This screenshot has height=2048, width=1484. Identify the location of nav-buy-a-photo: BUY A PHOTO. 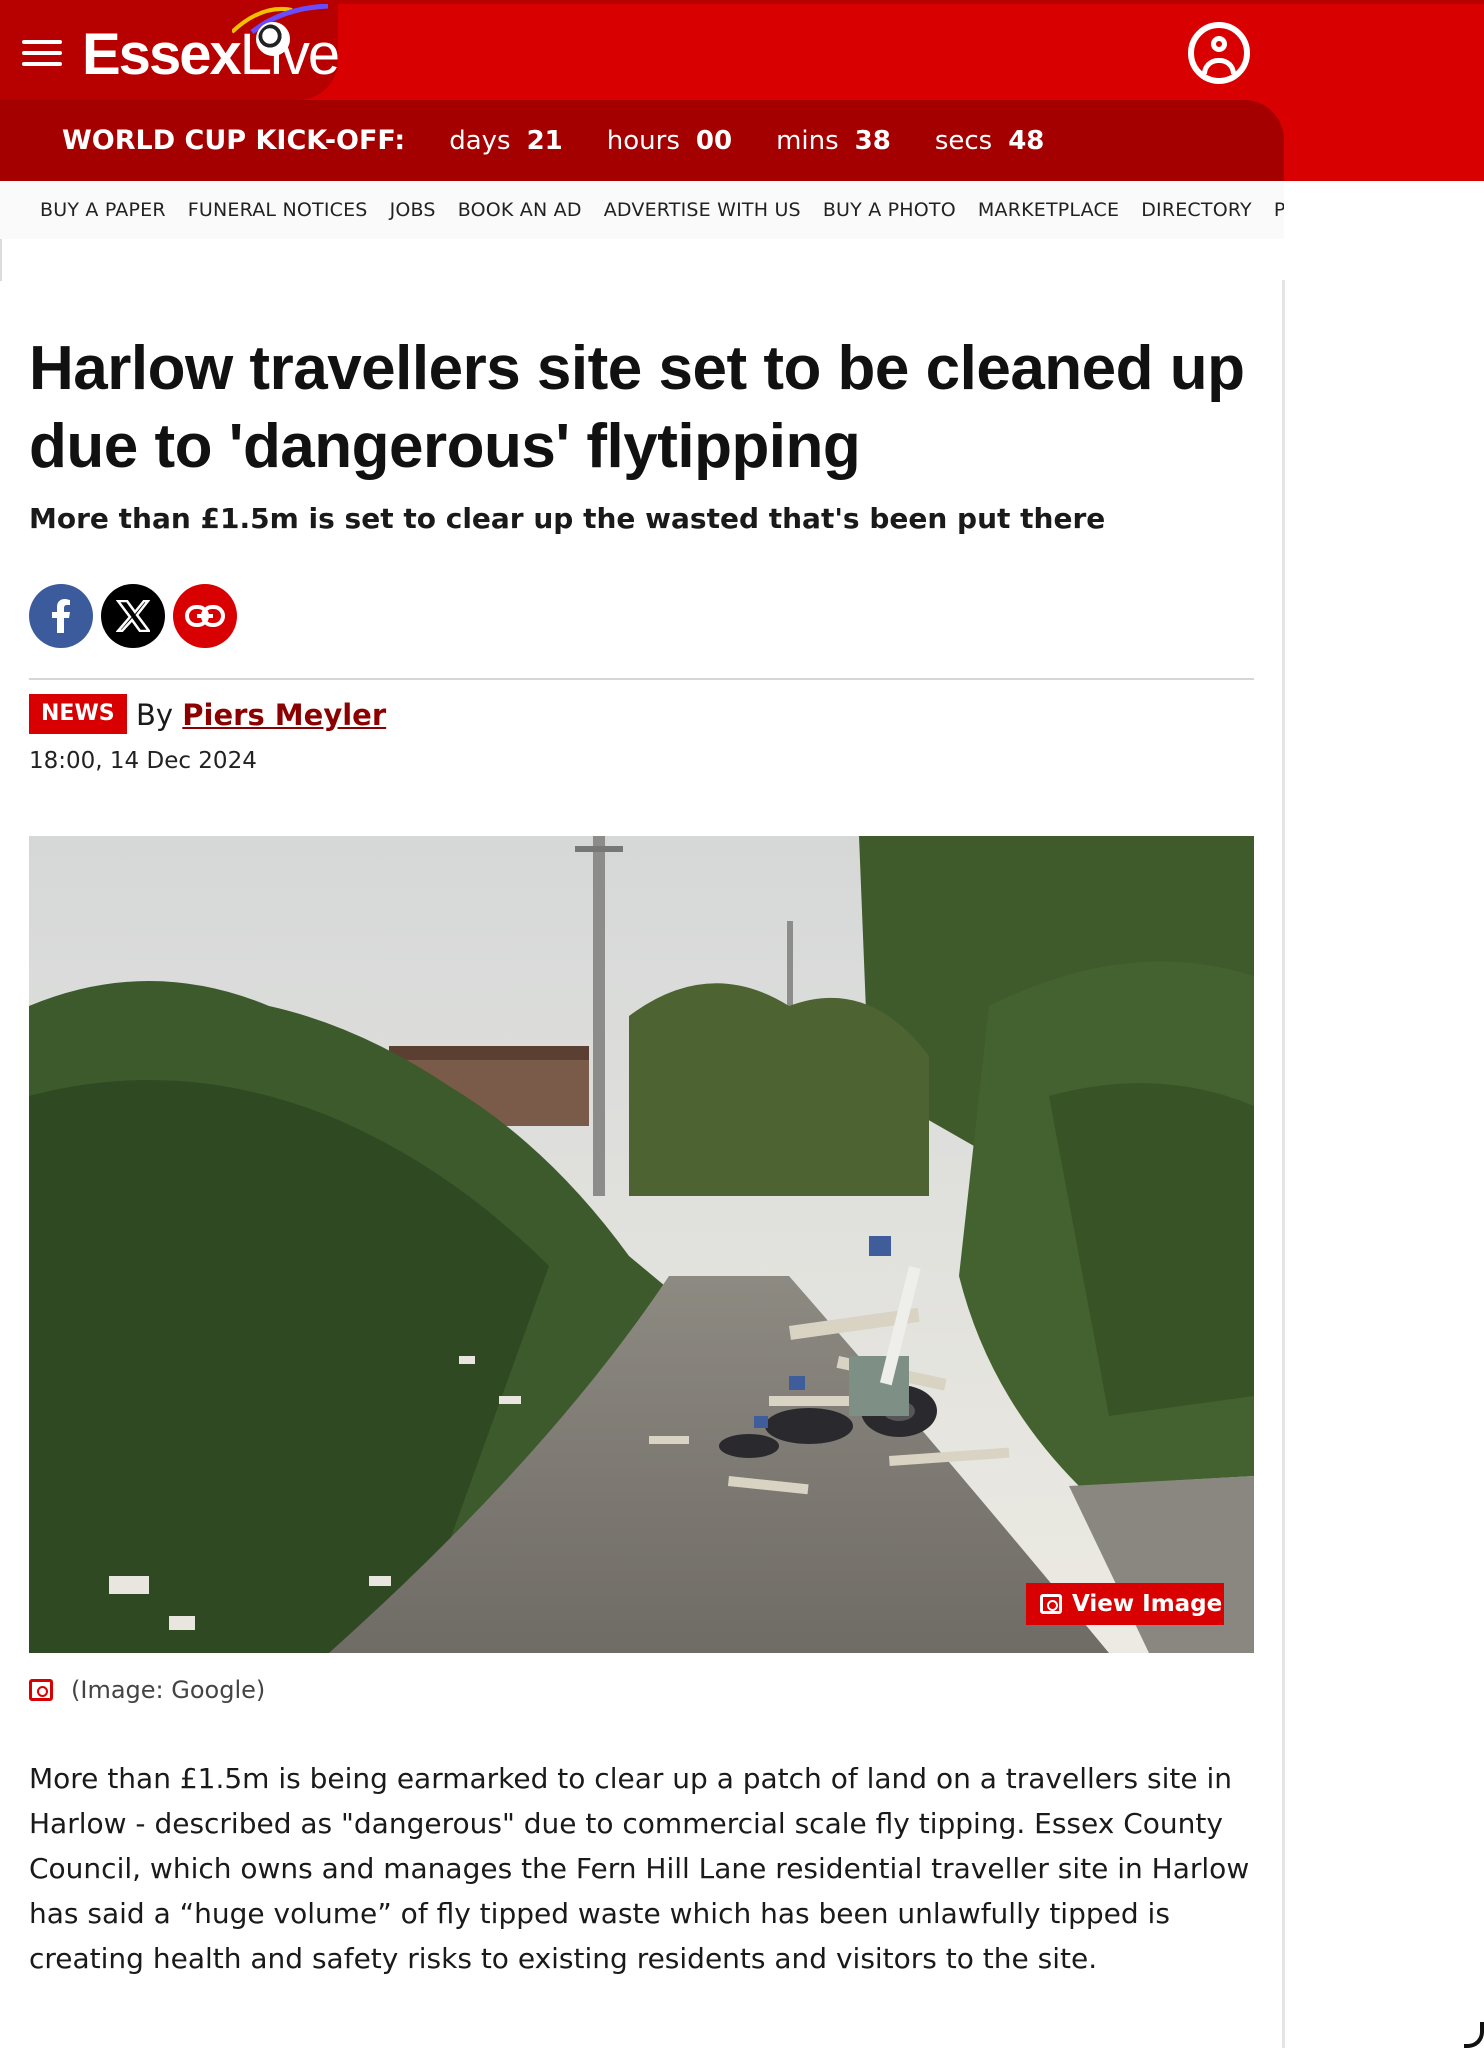
(889, 210).